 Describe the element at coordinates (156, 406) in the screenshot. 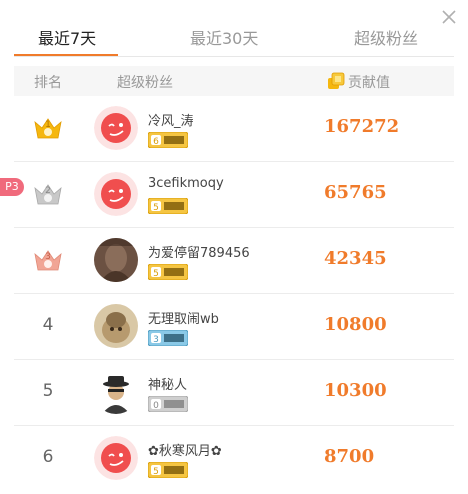

I see `svg-text: 0` at that location.